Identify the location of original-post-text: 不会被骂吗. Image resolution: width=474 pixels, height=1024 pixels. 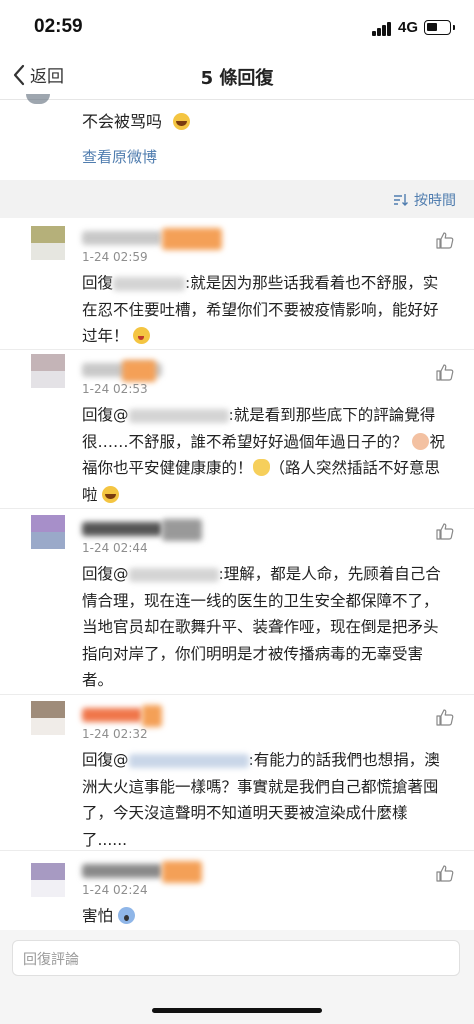
(136, 120).